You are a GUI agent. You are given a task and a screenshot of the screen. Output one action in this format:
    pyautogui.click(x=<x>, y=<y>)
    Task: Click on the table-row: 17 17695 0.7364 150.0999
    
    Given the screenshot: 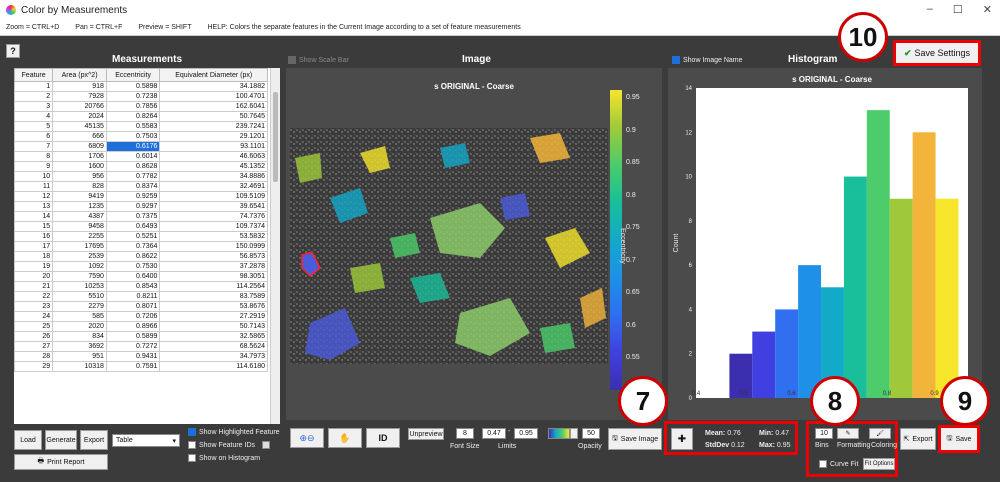 What is the action you would take?
    pyautogui.click(x=141, y=246)
    